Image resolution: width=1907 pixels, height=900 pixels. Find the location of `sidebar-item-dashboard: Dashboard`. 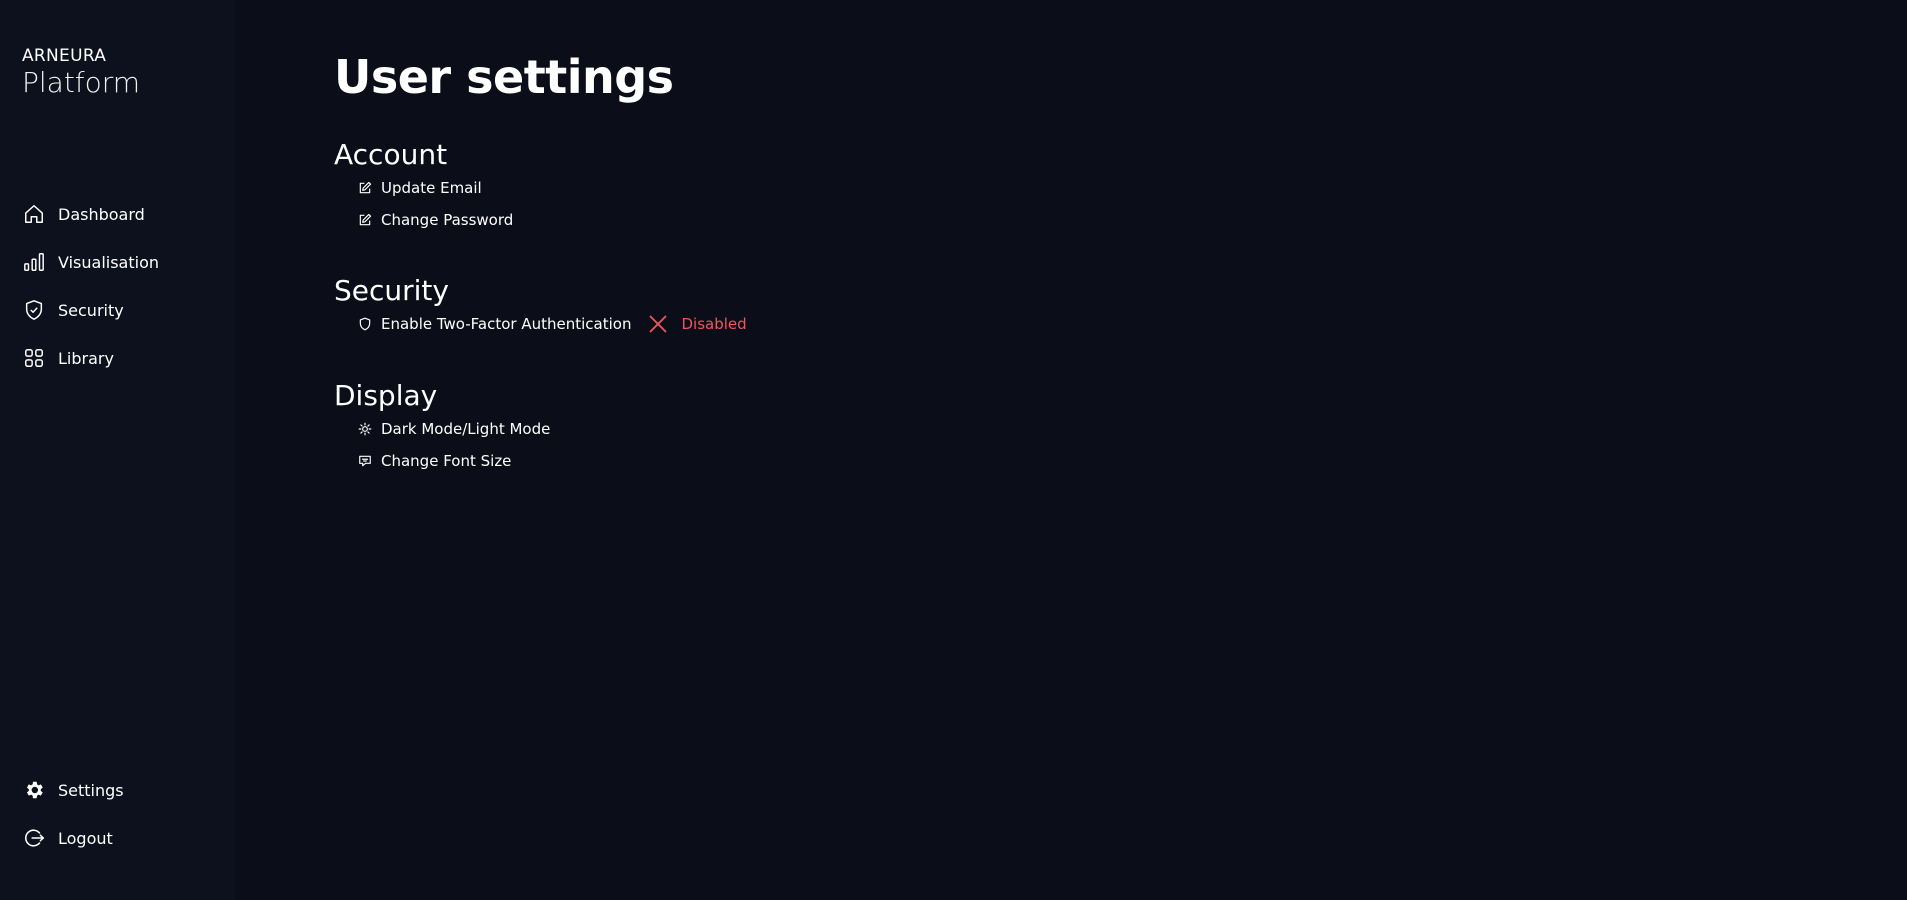

sidebar-item-dashboard: Dashboard is located at coordinates (90, 214).